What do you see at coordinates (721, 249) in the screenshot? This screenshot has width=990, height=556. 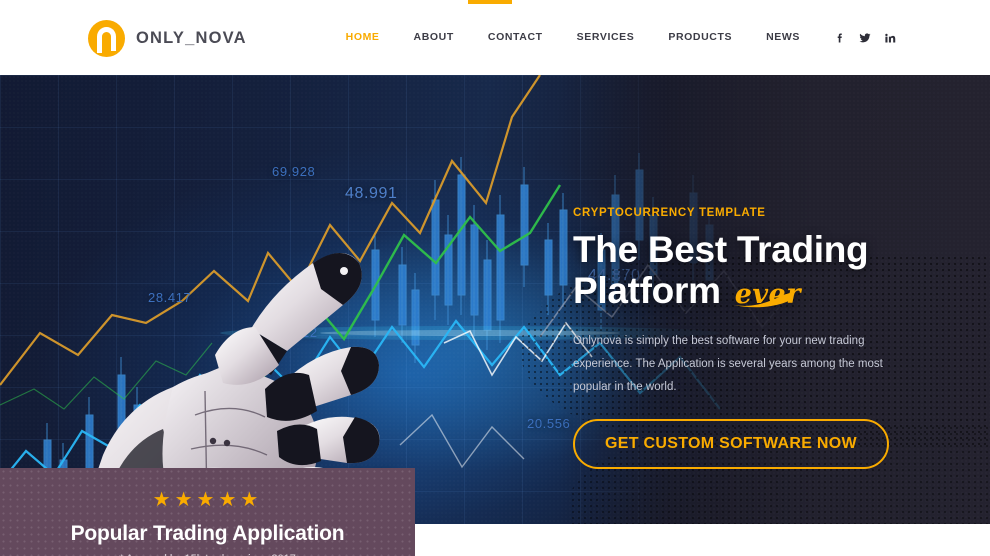 I see `hero-title-line-1: The Best Trading` at bounding box center [721, 249].